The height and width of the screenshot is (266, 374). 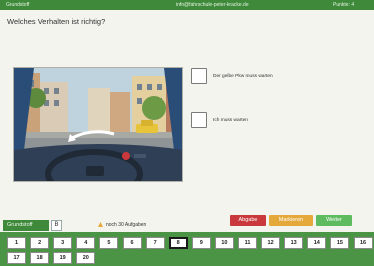 I want to click on warning-icon, so click(x=100, y=224).